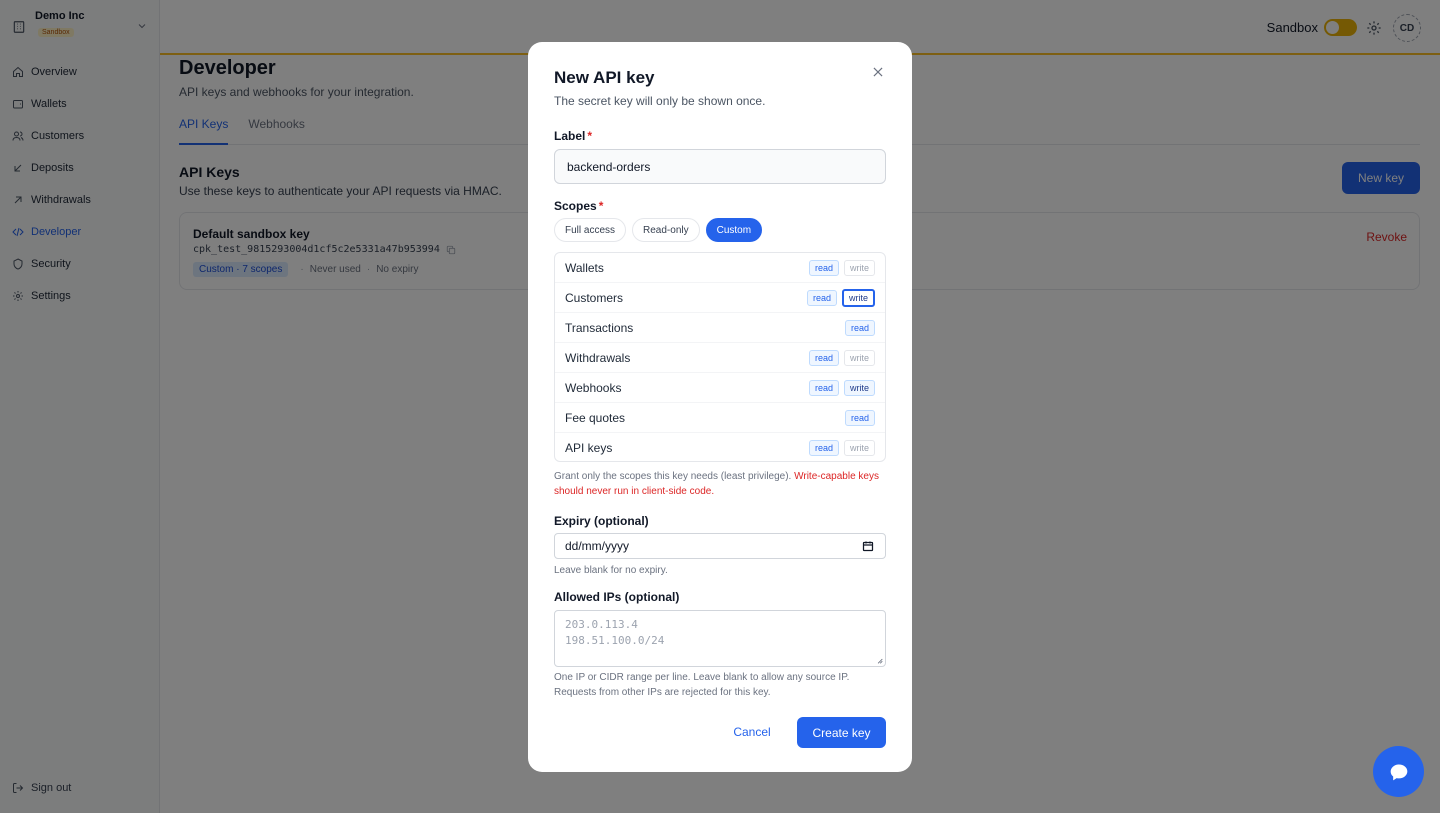 Image resolution: width=1440 pixels, height=813 pixels. I want to click on expiry-hint: Leave blank for no expiry., so click(611, 570).